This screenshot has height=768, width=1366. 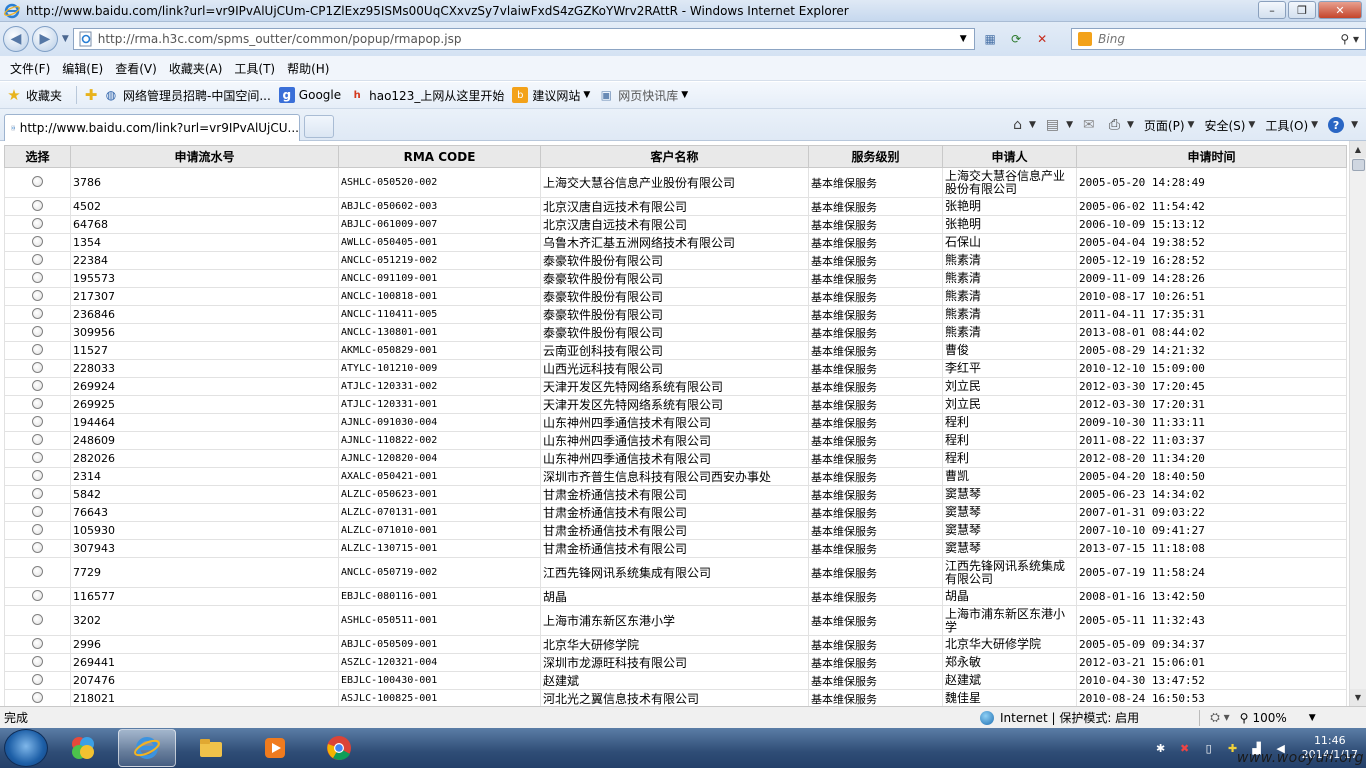 I want to click on menu-favorites: 收藏夹(A), so click(x=198, y=68).